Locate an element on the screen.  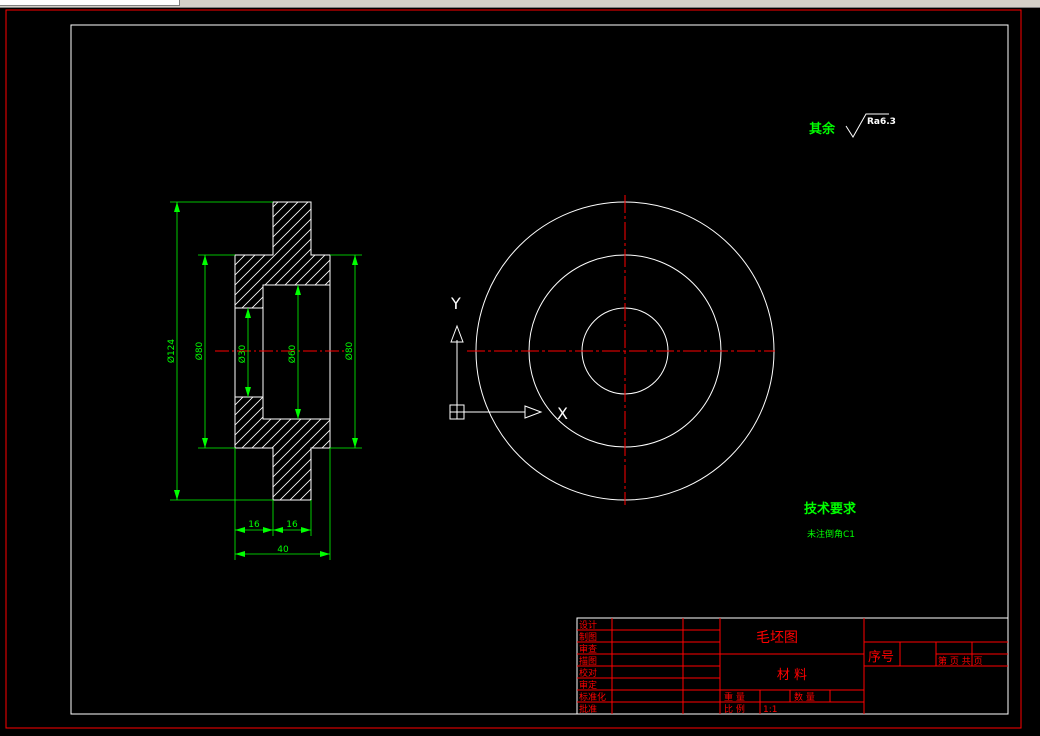
dim-hub-right-diameter: Ø80 is located at coordinates (349, 350).